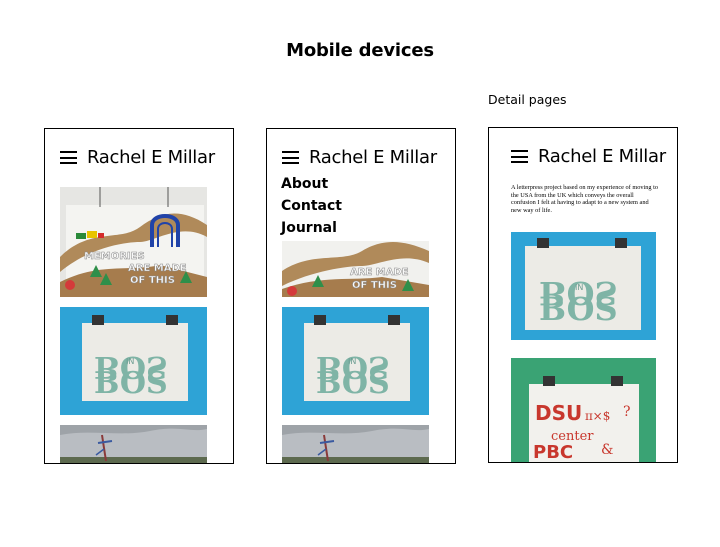 The image size is (720, 547). What do you see at coordinates (114, 256) in the screenshot?
I see `memories-text-line1: MEMORIES` at bounding box center [114, 256].